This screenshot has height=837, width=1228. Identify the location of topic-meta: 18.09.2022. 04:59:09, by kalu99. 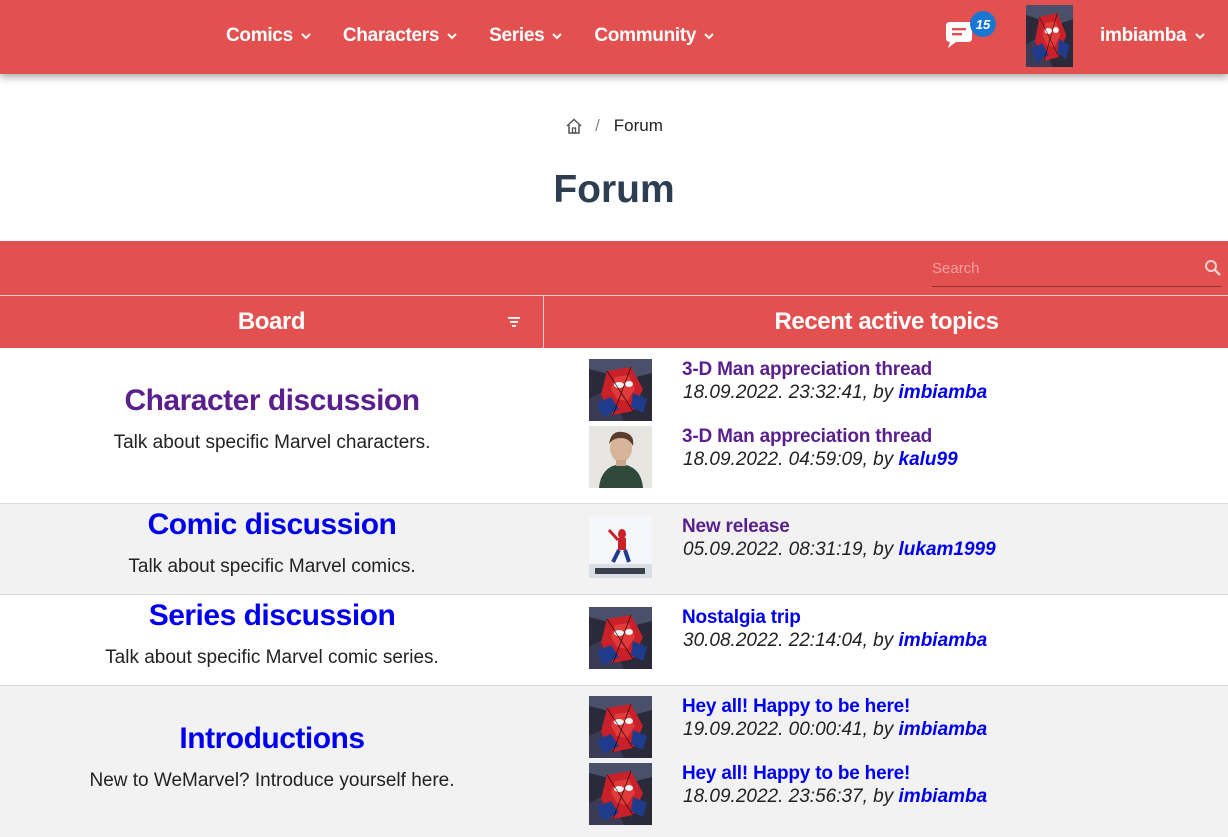
(820, 460).